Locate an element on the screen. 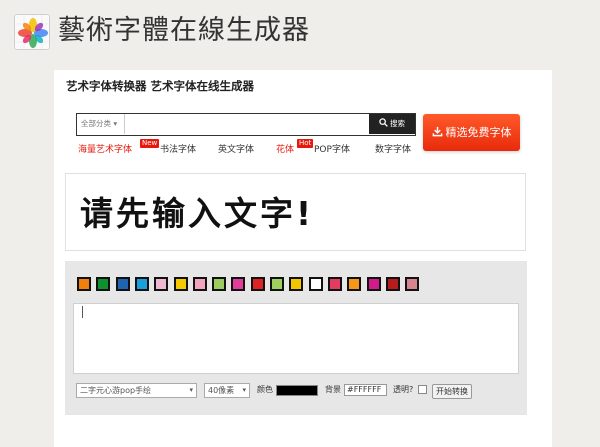 The height and width of the screenshot is (447, 600). page-subtitle: 艺术字体转换器 艺术字体在线生成器 is located at coordinates (160, 86).